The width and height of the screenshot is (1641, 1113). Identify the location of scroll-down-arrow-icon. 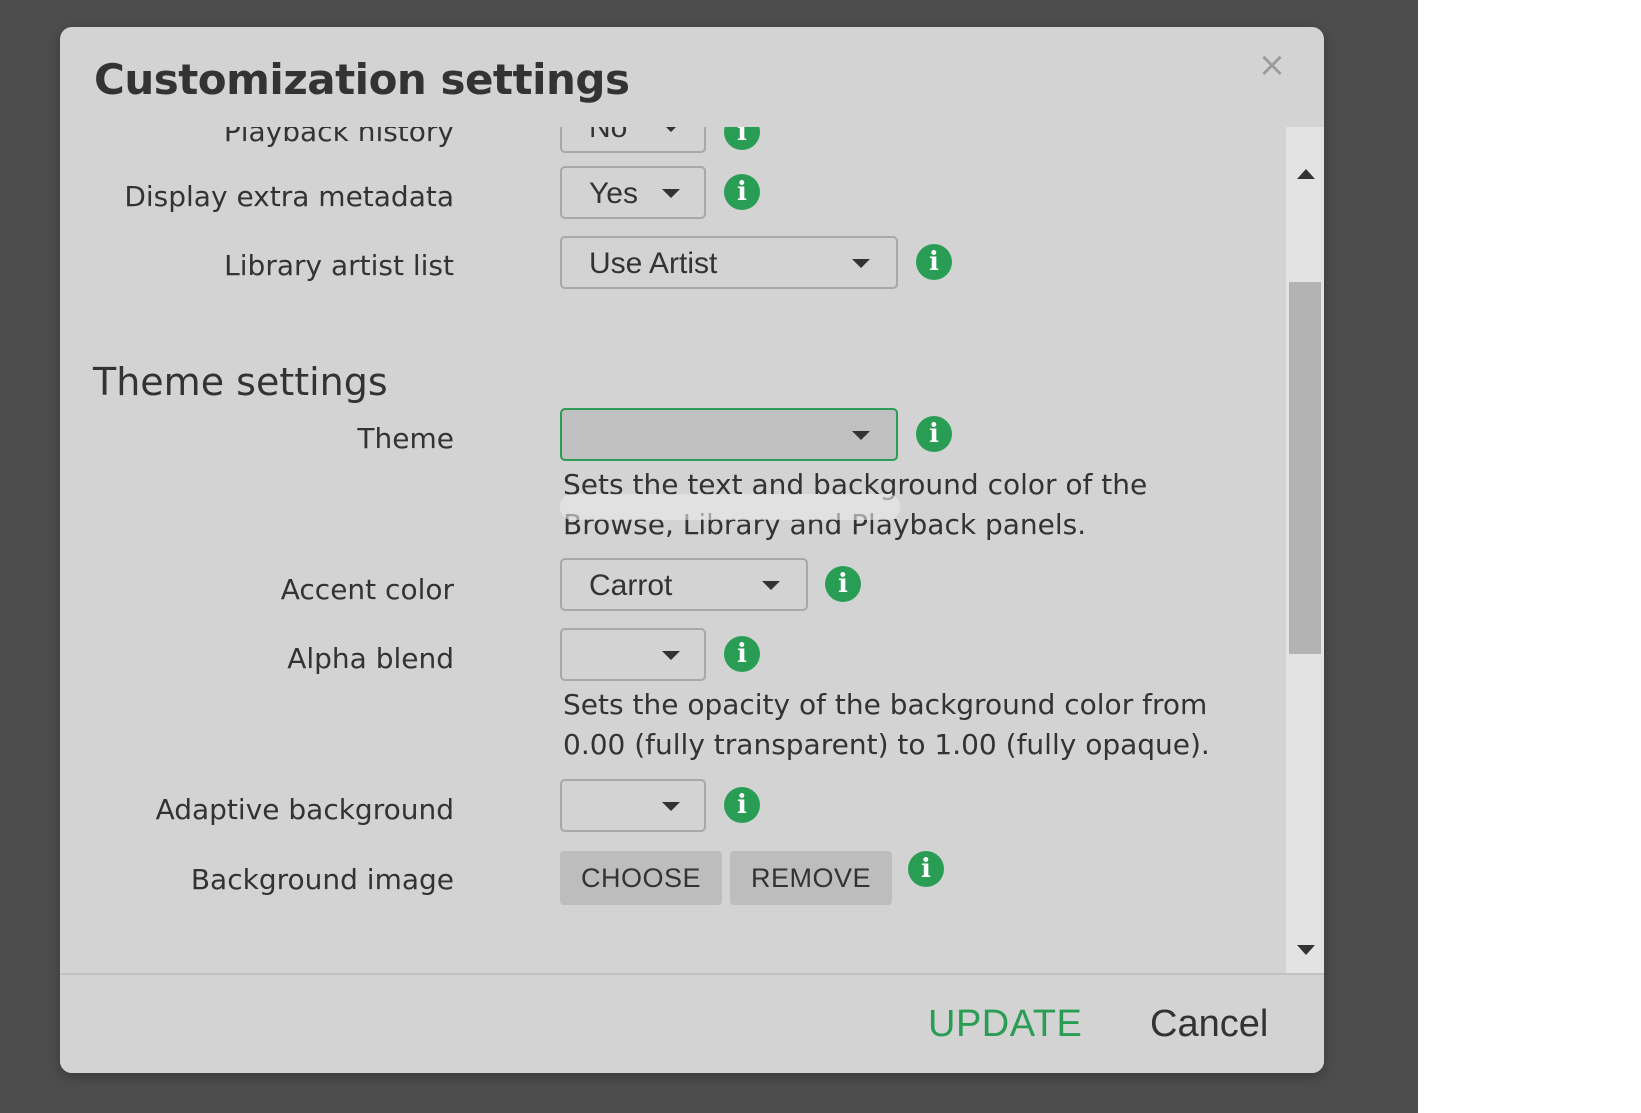
(1306, 950).